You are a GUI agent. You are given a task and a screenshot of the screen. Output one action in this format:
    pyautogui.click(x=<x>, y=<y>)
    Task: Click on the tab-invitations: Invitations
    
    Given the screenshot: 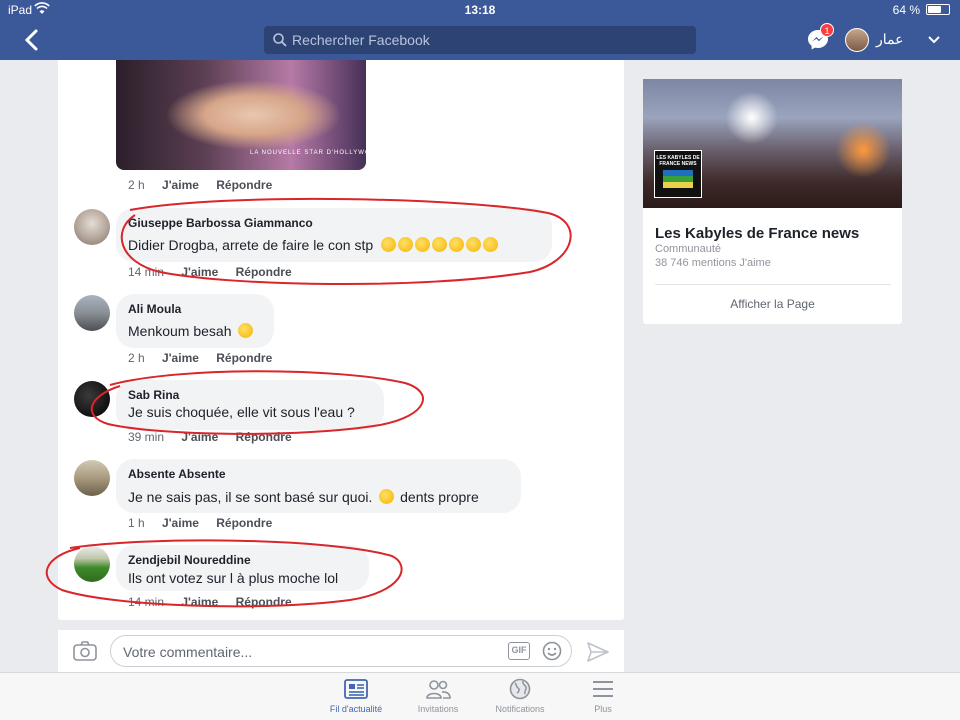 What is the action you would take?
    pyautogui.click(x=438, y=696)
    